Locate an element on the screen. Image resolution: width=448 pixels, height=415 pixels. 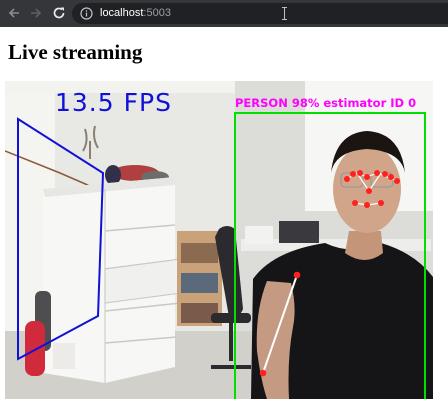
reload-button is located at coordinates (59, 13).